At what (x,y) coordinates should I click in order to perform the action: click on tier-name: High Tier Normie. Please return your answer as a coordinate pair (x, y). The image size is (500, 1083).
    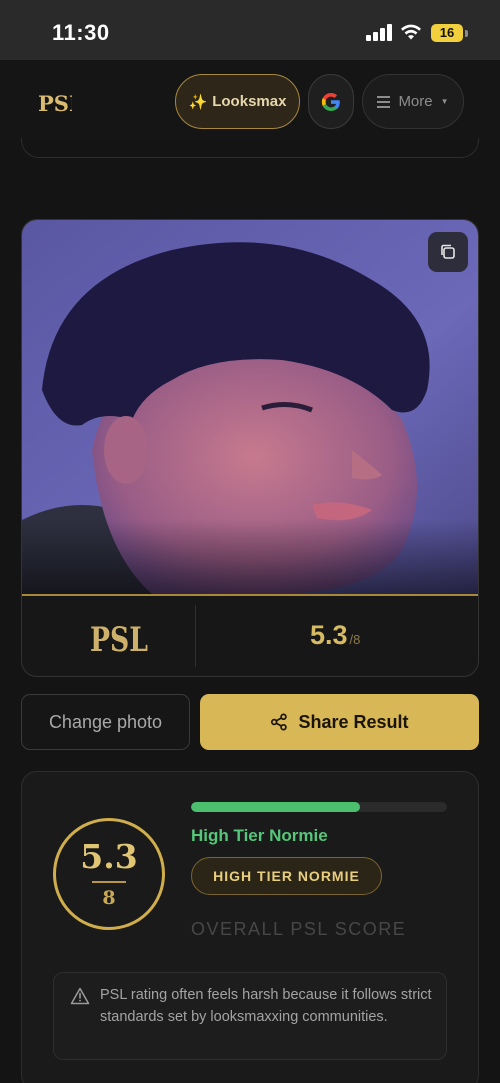
    Looking at the image, I should click on (259, 835).